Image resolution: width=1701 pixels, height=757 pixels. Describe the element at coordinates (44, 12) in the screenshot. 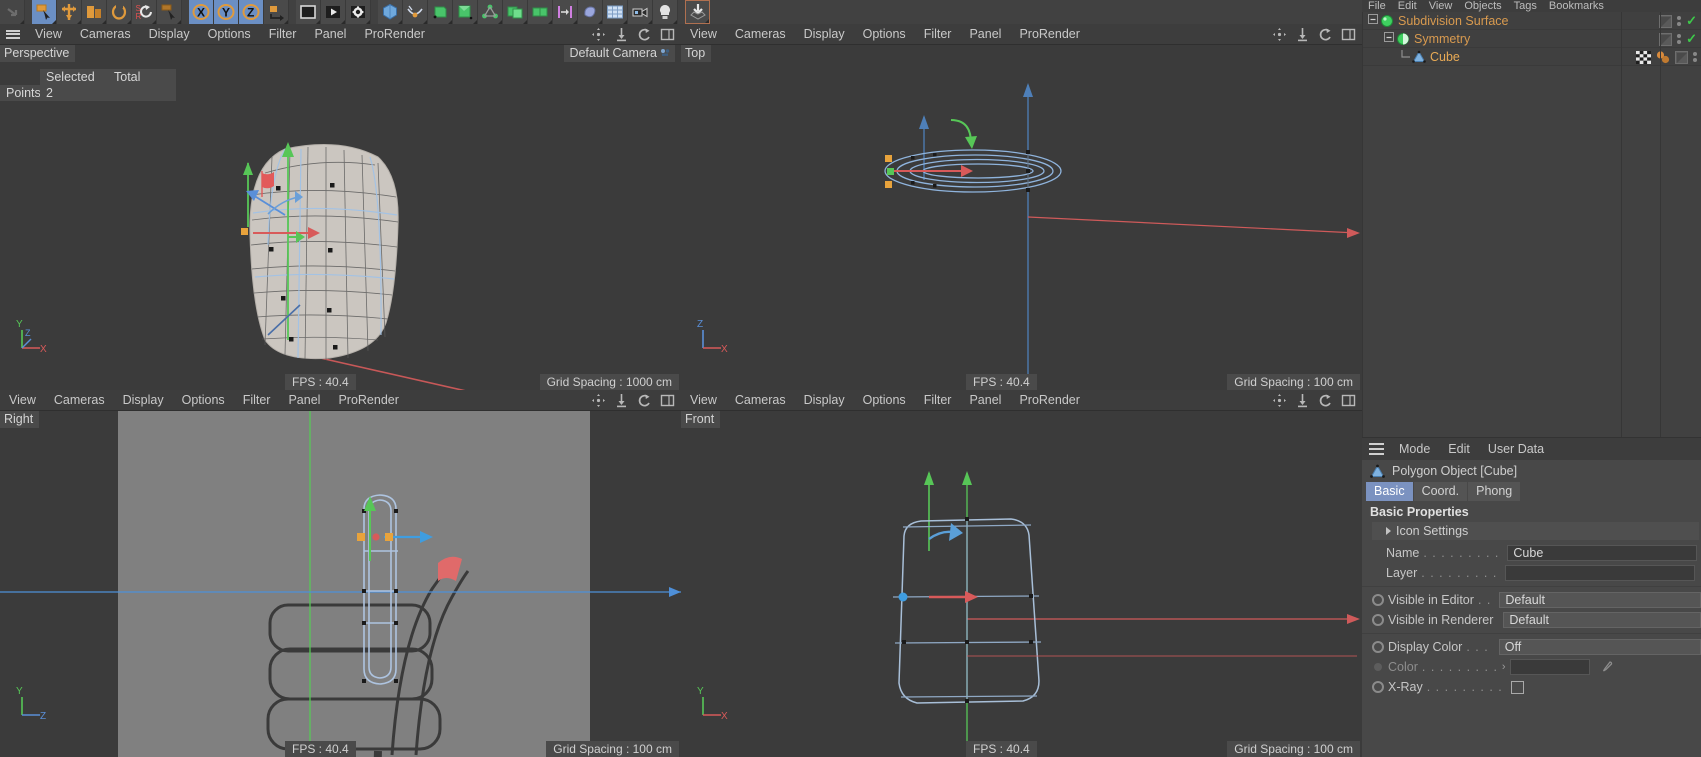

I see `selection-mode-button` at that location.